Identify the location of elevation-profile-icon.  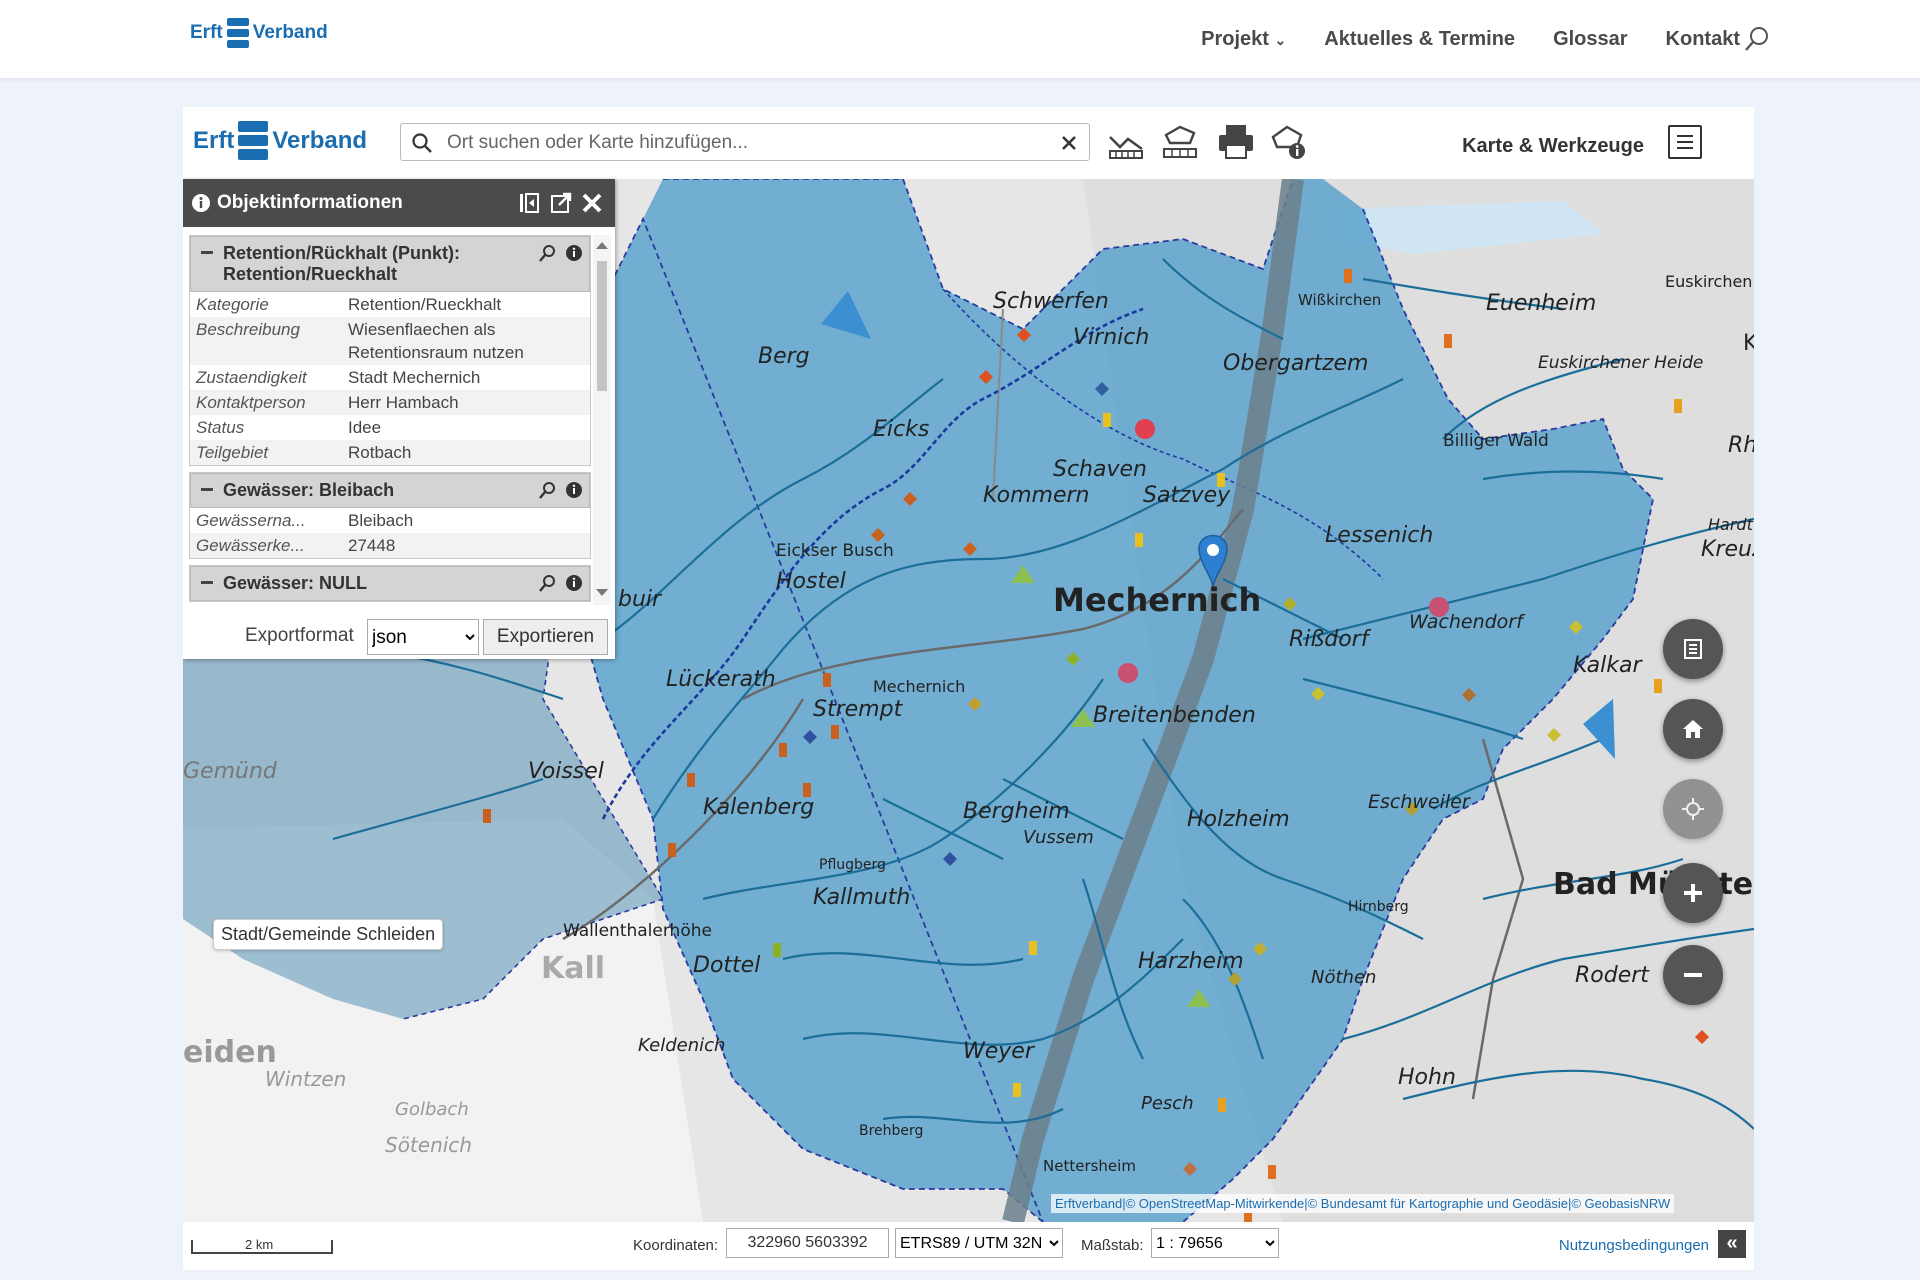
(1127, 142).